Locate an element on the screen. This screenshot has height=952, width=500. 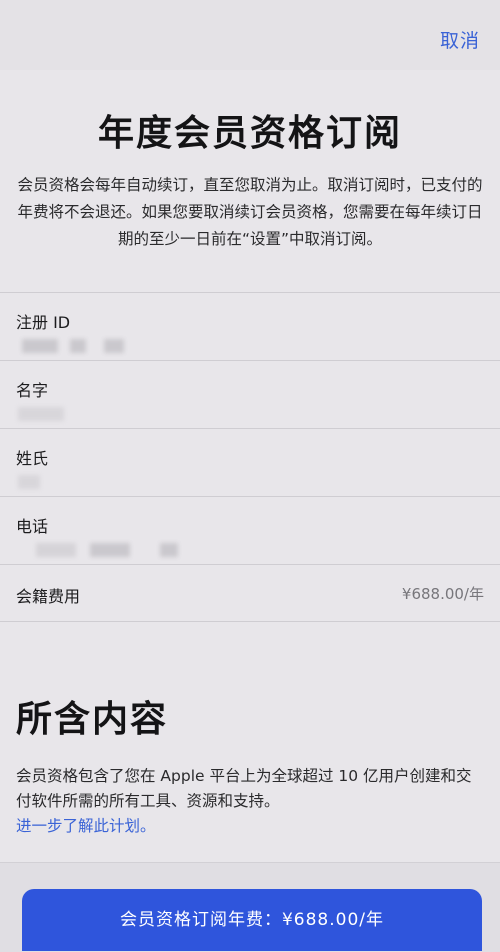
first-name-field: 名字 is located at coordinates (250, 394).